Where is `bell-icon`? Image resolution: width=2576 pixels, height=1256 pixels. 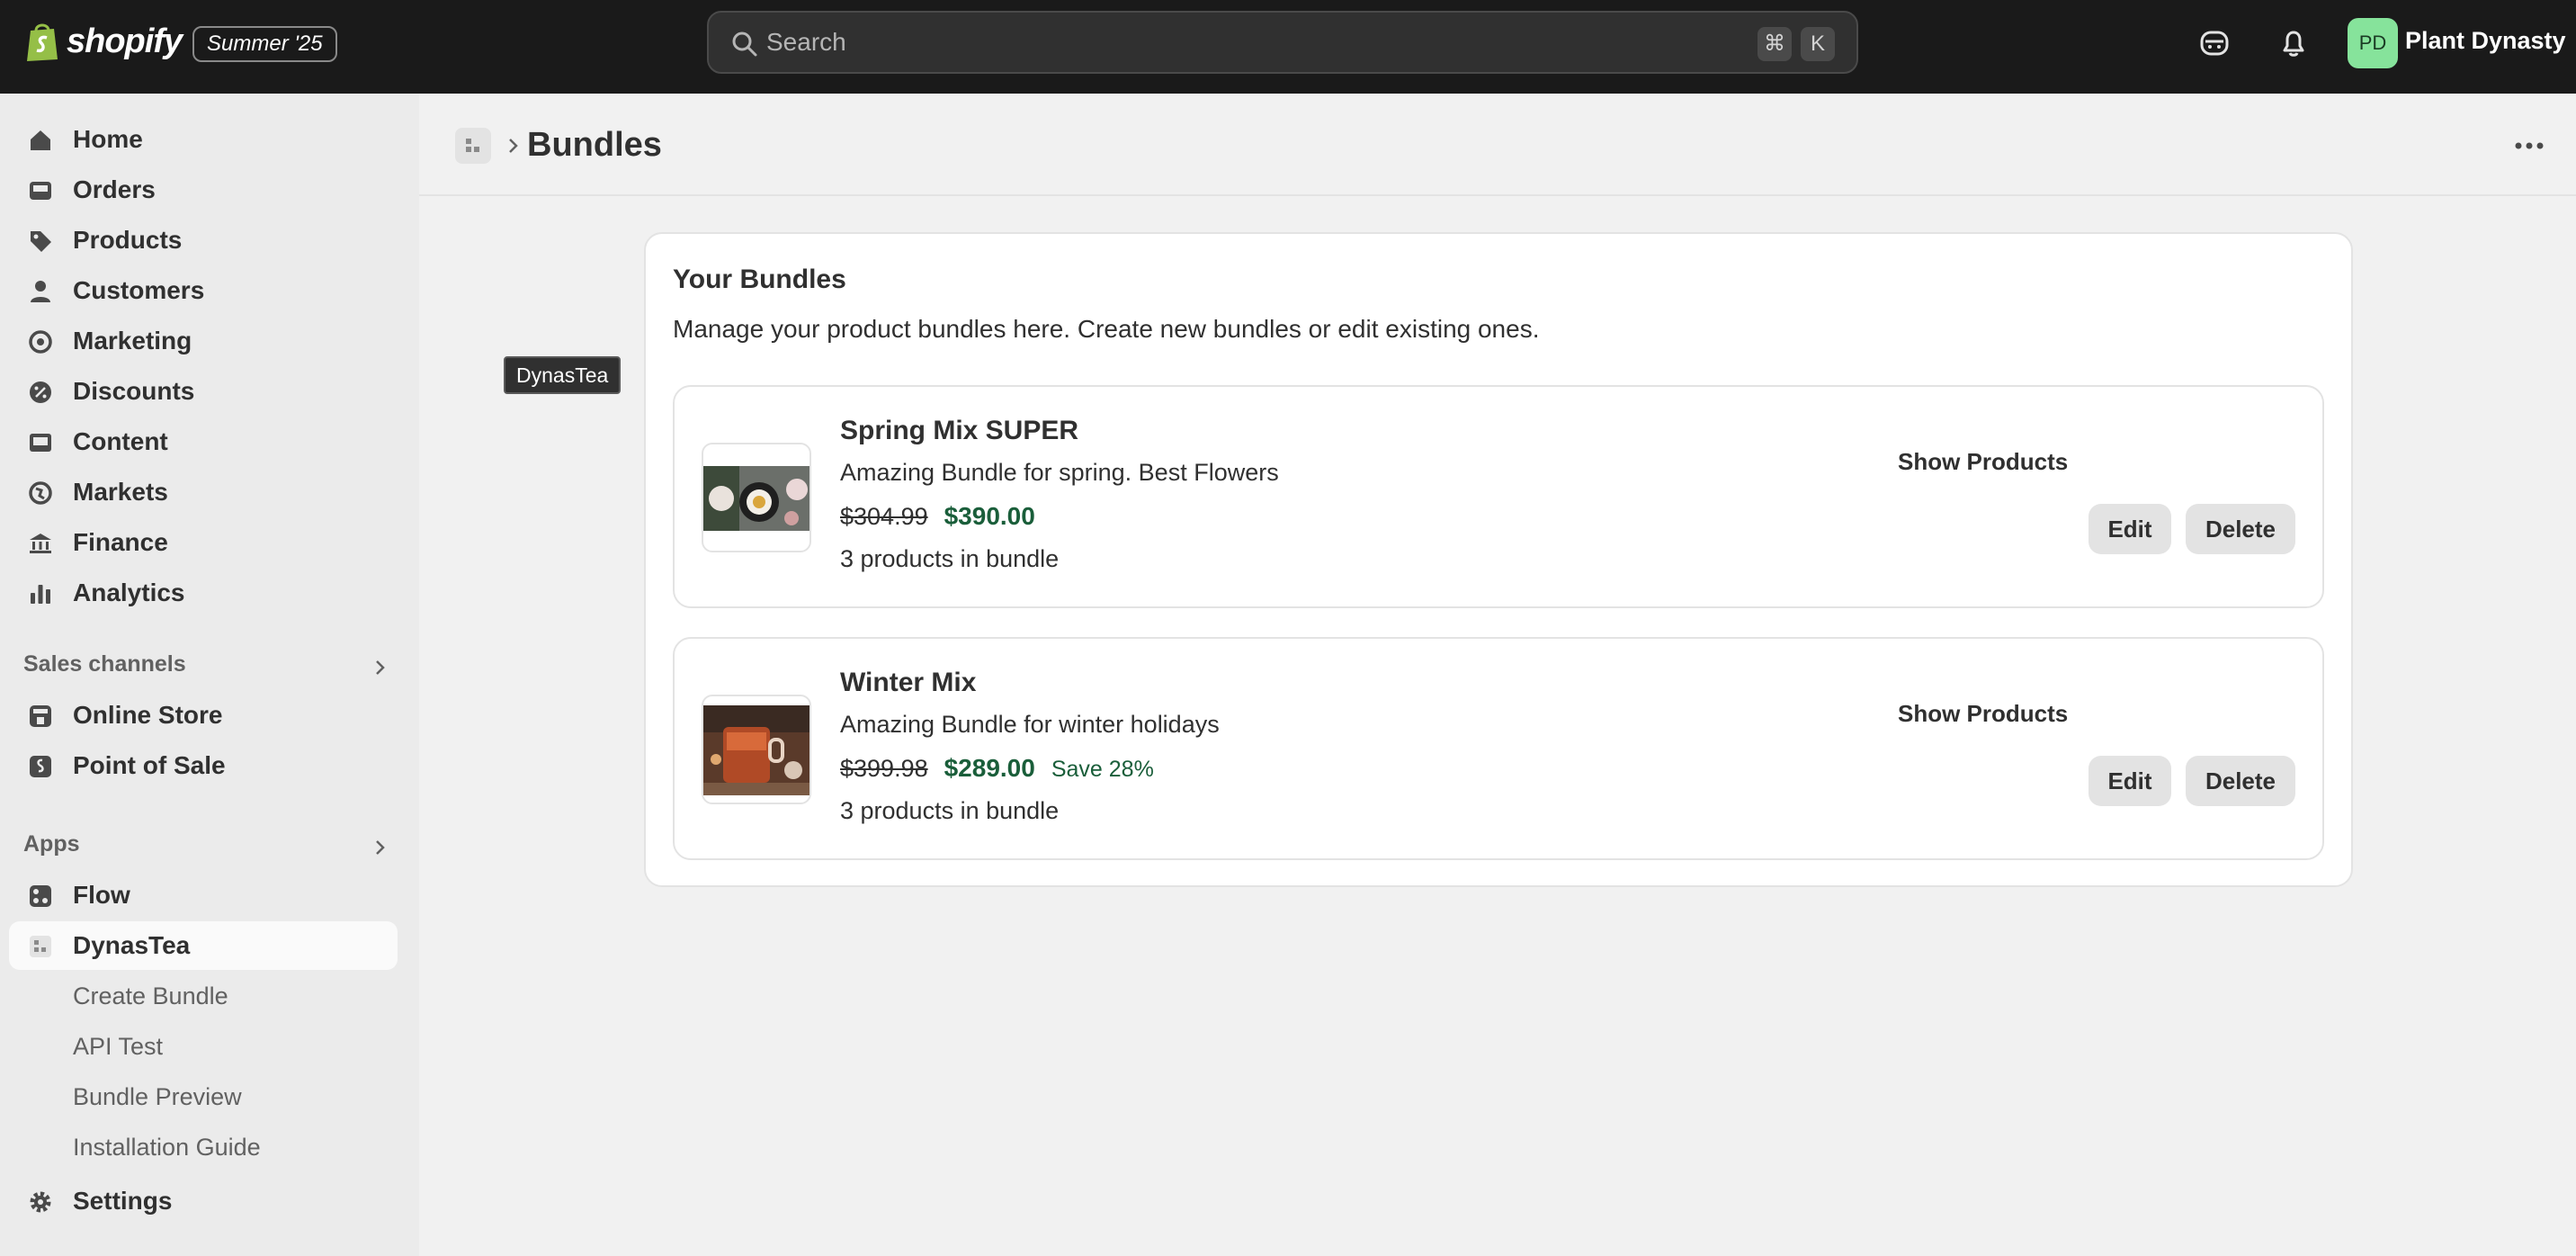 bell-icon is located at coordinates (2294, 43).